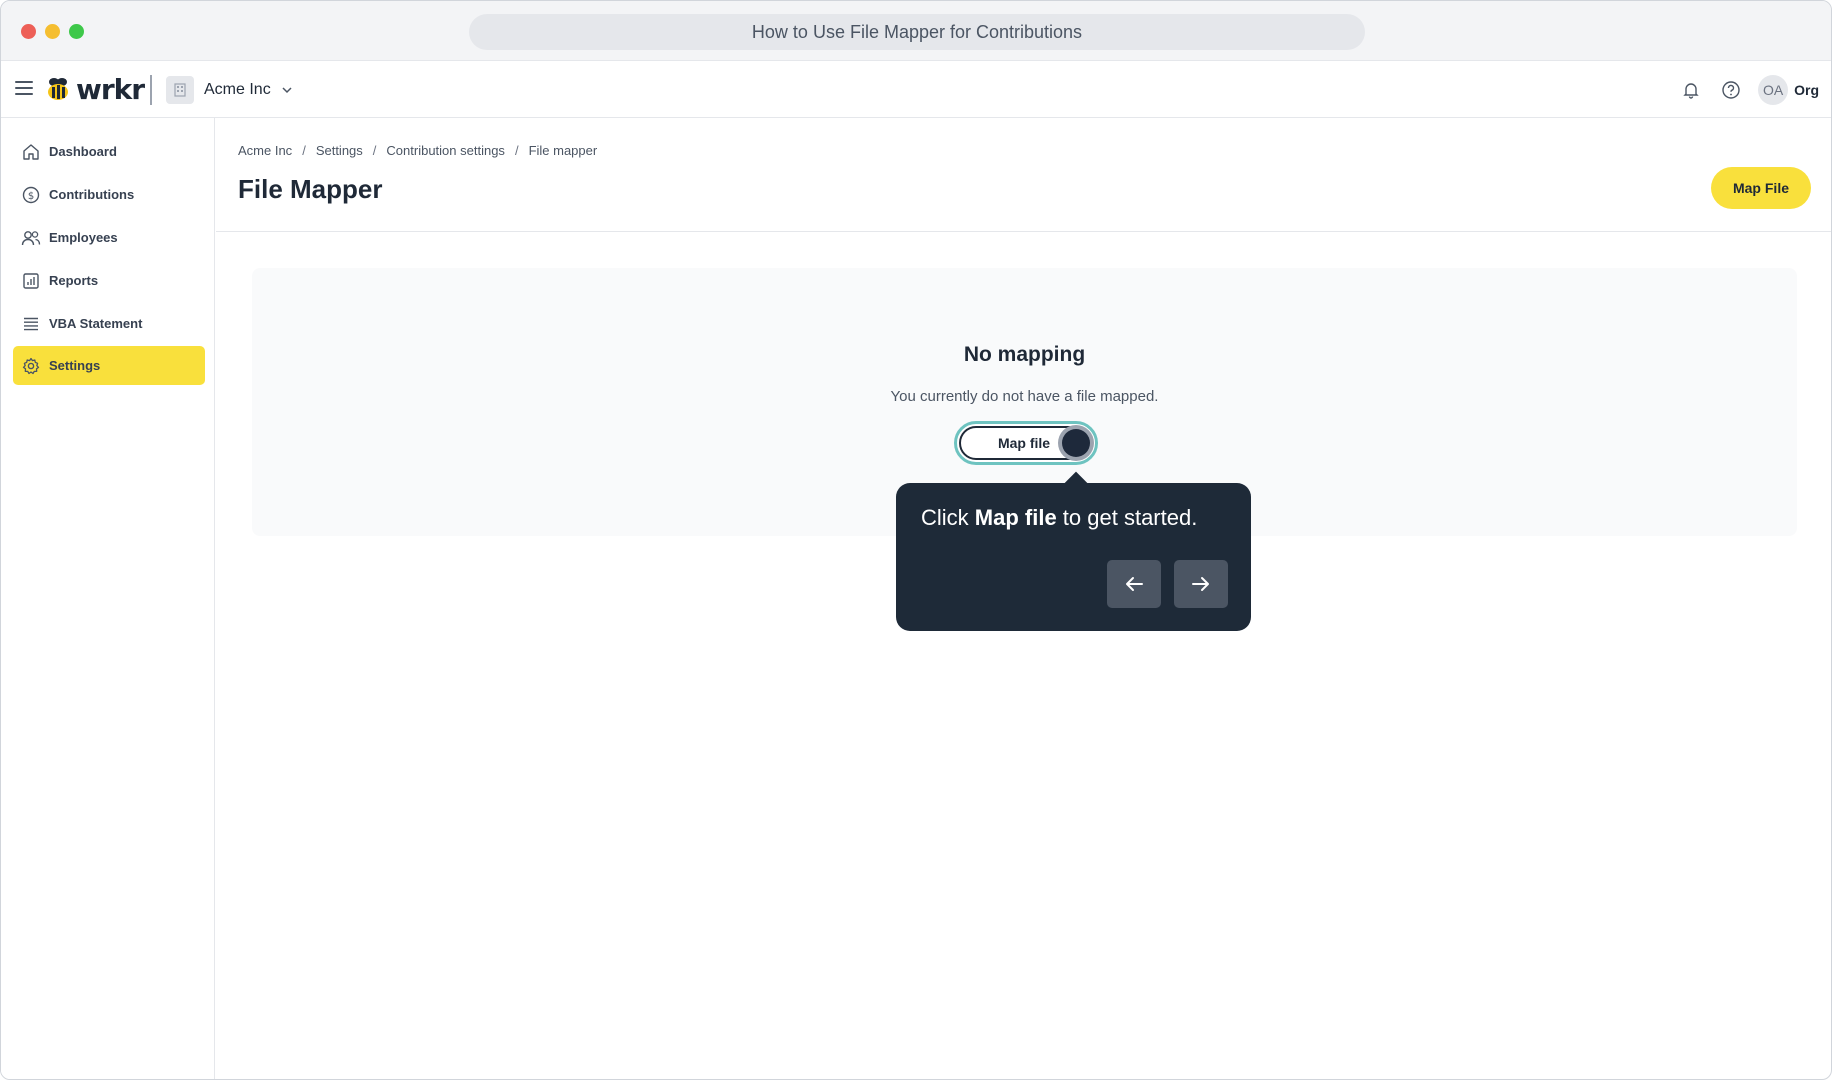 Image resolution: width=1832 pixels, height=1080 pixels. Describe the element at coordinates (96, 323) in the screenshot. I see `sidebar-item-label: VBA Statement` at that location.